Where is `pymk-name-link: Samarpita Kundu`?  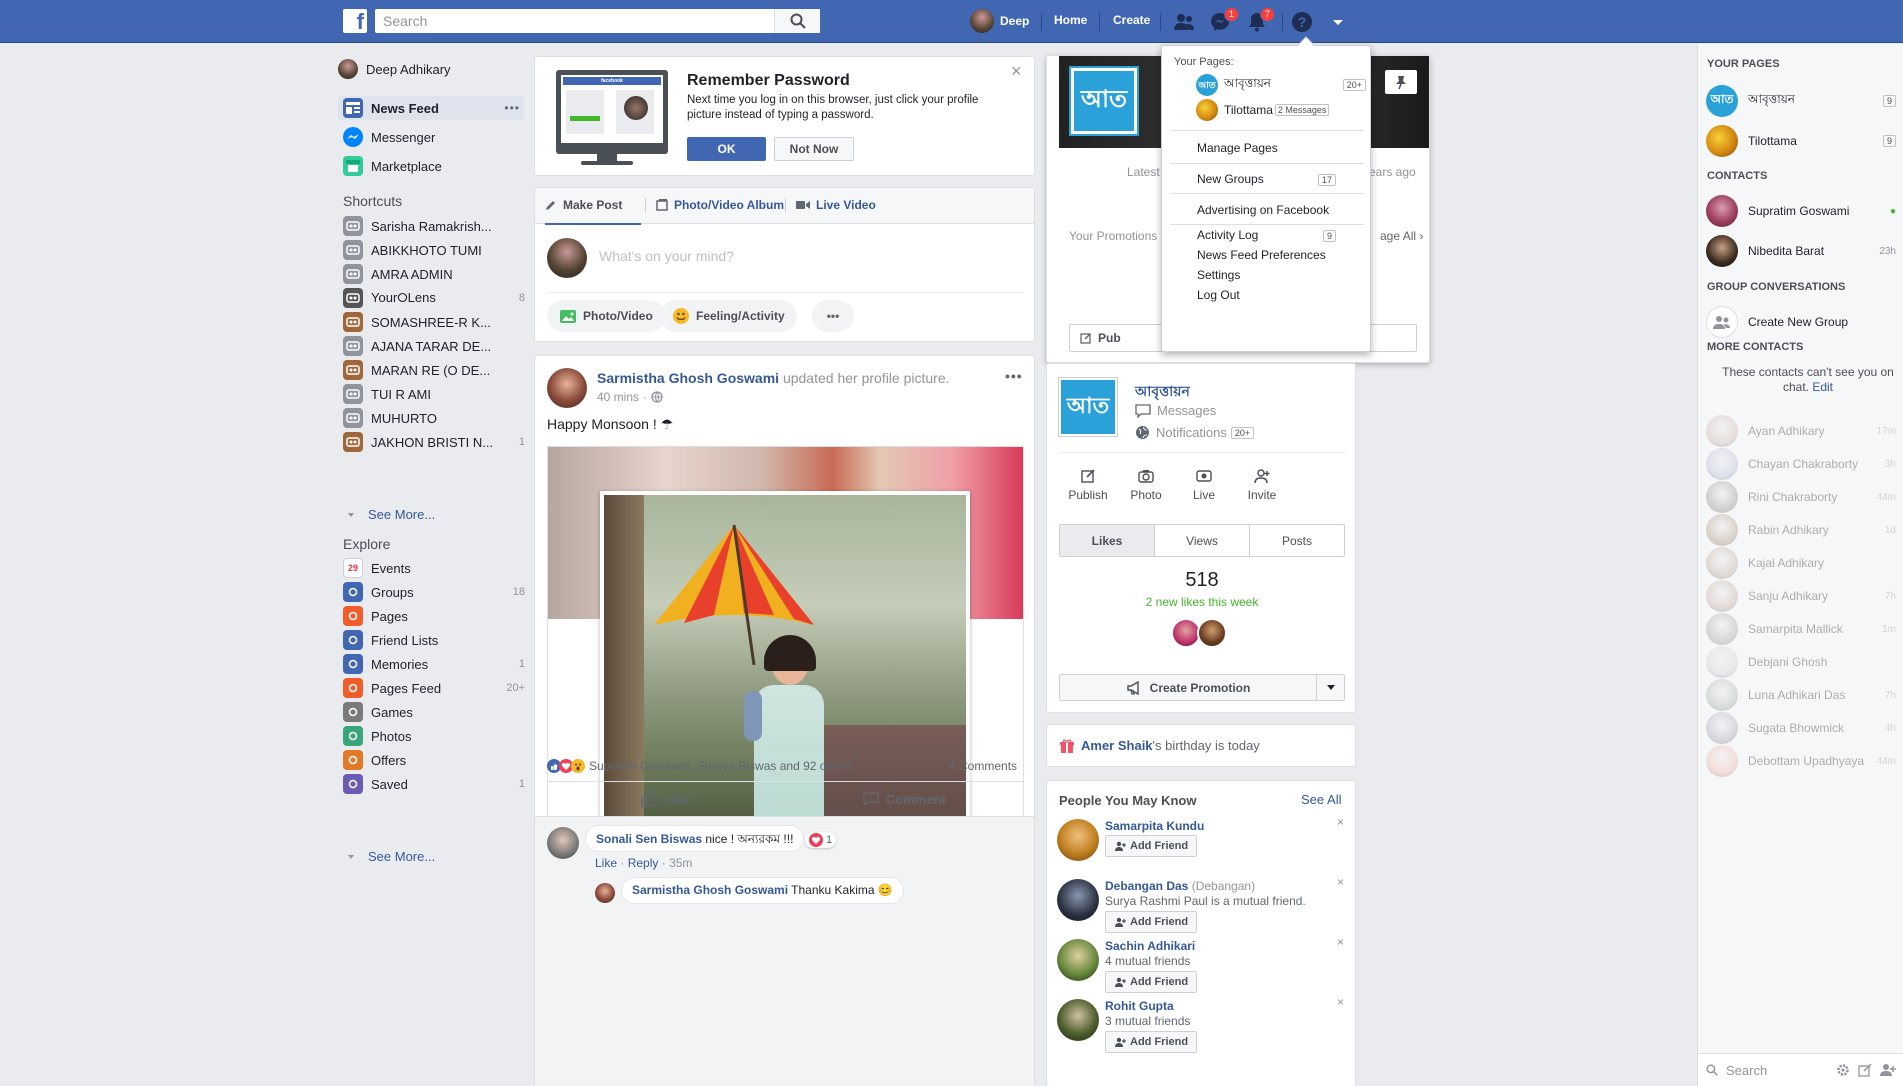 pymk-name-link: Samarpita Kundu is located at coordinates (1154, 826).